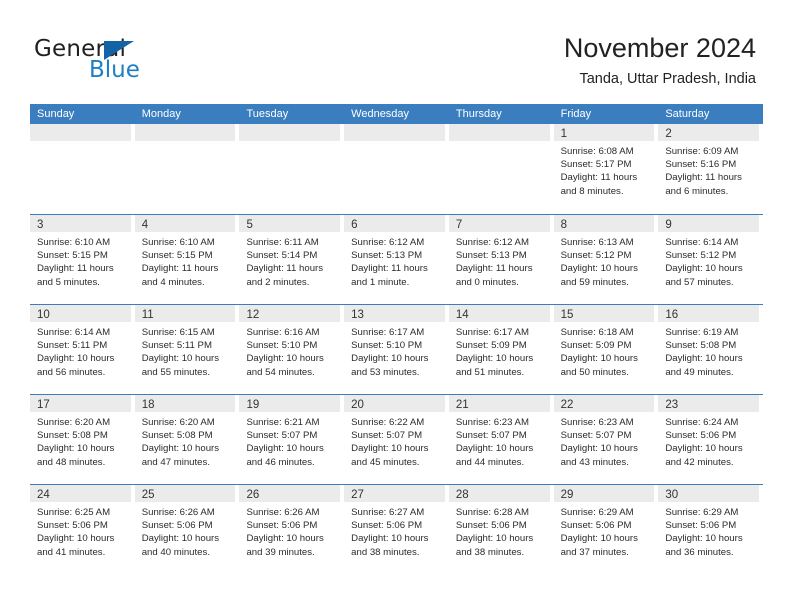 This screenshot has height=612, width=792. What do you see at coordinates (594, 282) in the screenshot?
I see `daylight-text-line2: and 59 minutes.` at bounding box center [594, 282].